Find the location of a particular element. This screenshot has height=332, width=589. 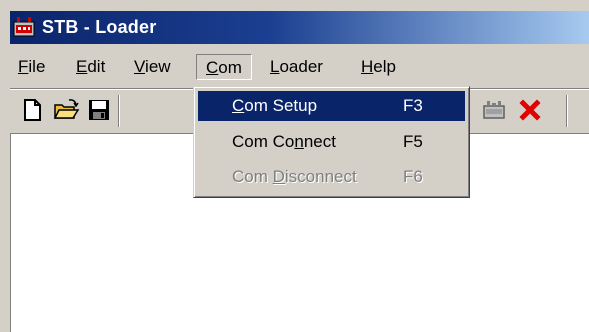

menu-item-com-connect: Com Connect F5 is located at coordinates (331, 142).